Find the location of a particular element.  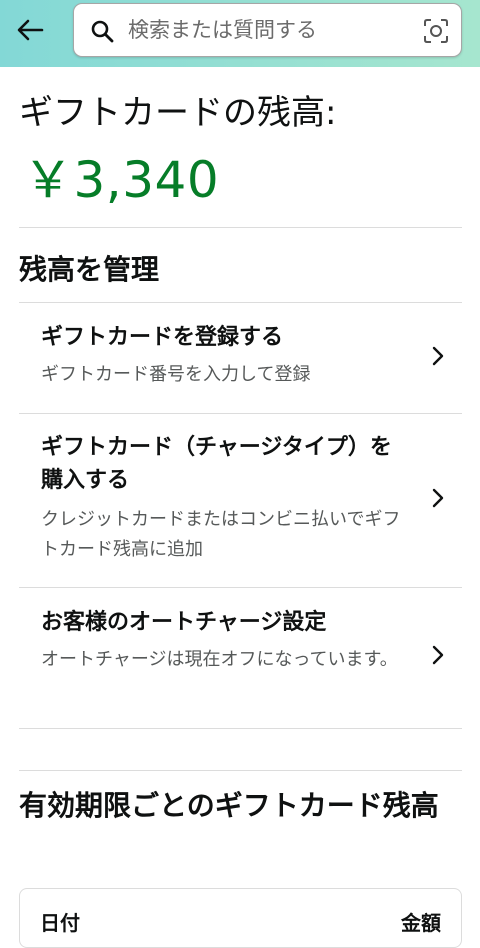

menu-item-title: お客様のオートチャージ設定 is located at coordinates (184, 622).